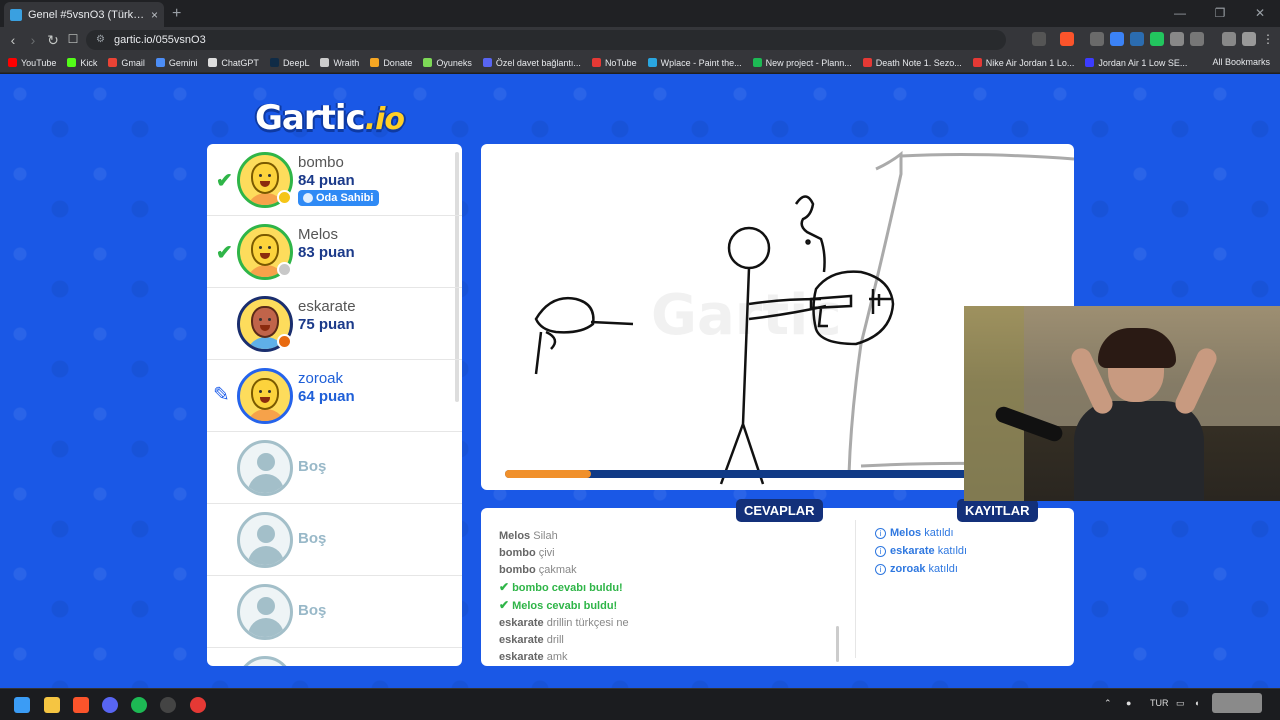 The width and height of the screenshot is (1280, 720). I want to click on audio-extension-icon, so click(1137, 39).